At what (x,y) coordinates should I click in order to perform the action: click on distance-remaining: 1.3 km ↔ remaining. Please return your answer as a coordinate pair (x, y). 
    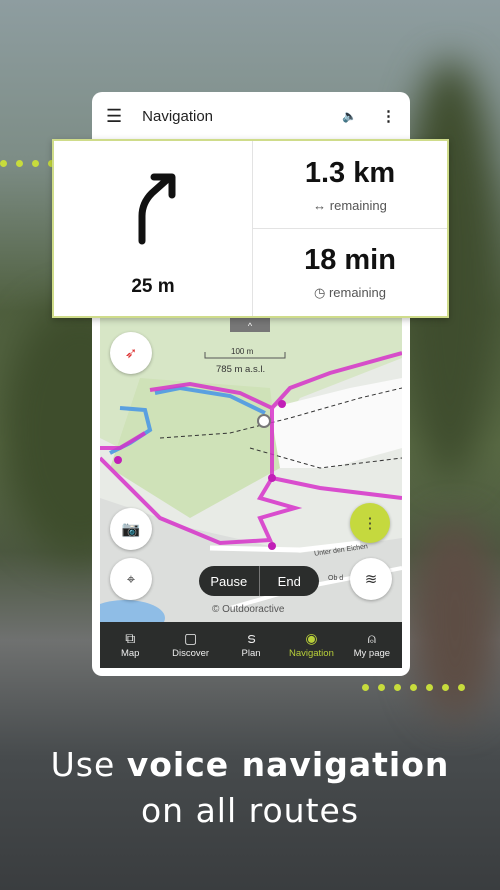
    Looking at the image, I should click on (350, 185).